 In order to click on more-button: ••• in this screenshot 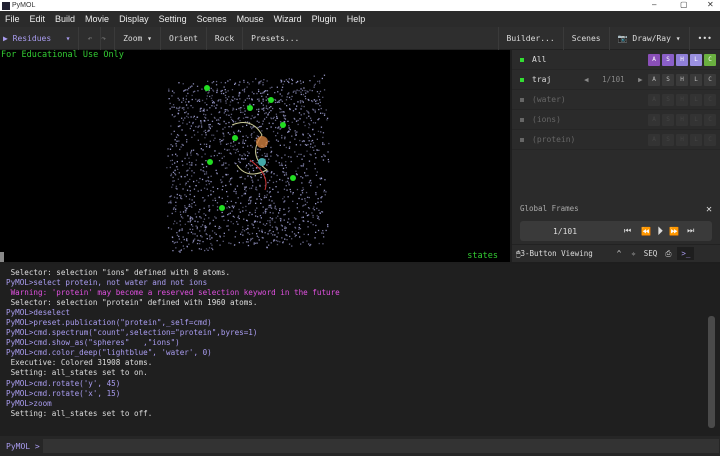, I will do `click(705, 38)`.